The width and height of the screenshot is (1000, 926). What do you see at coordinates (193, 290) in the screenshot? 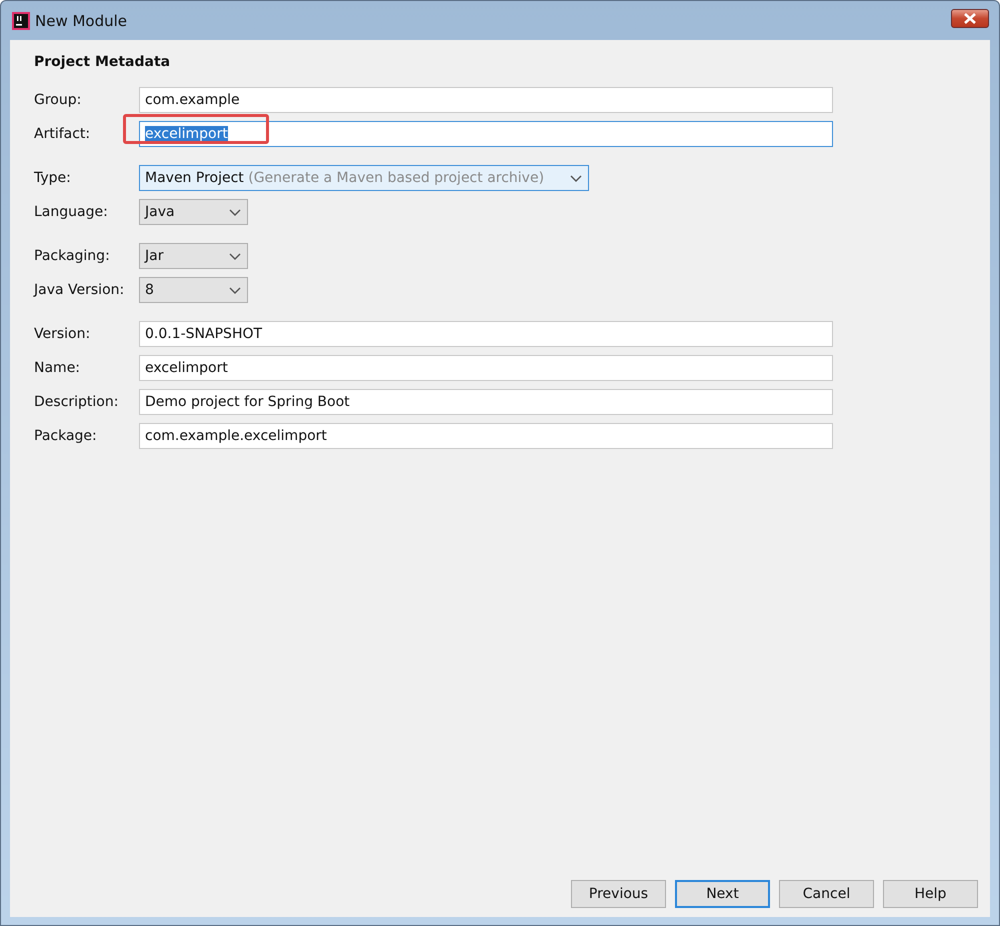
I see `dropdown: 8` at bounding box center [193, 290].